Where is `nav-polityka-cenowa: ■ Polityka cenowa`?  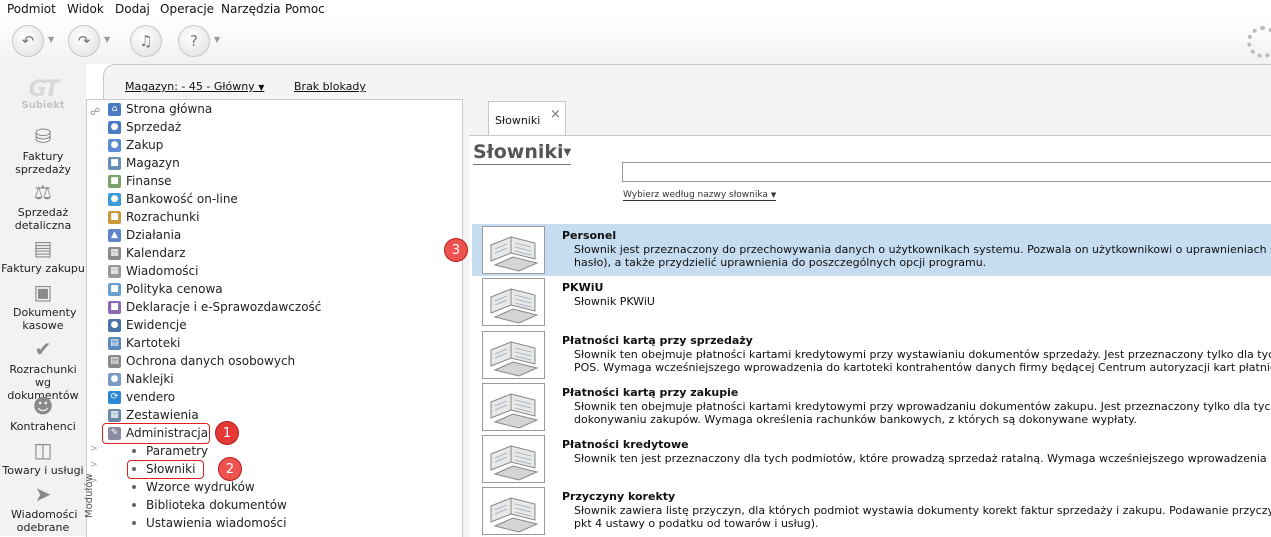
nav-polityka-cenowa: ■ Polityka cenowa is located at coordinates (165, 289).